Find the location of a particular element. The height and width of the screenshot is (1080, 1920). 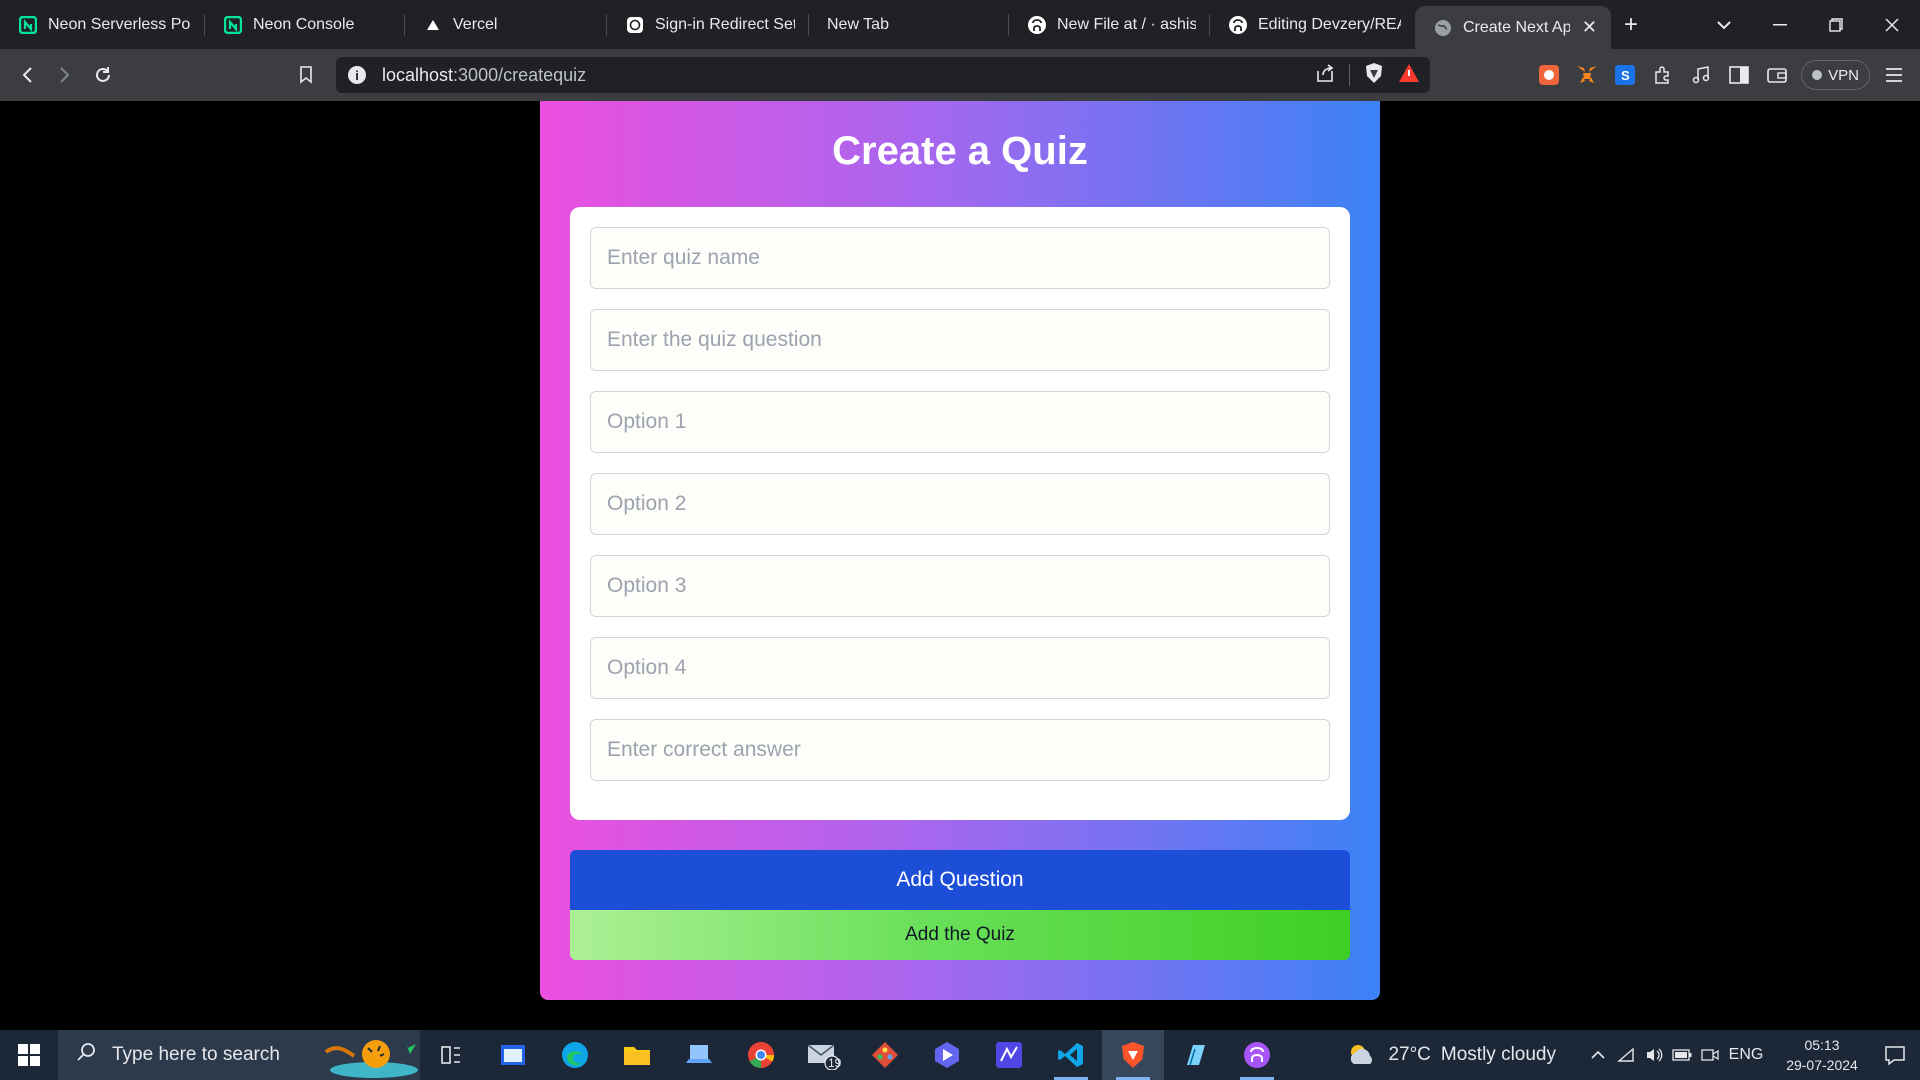

mail-badge: 19 is located at coordinates (835, 1063).